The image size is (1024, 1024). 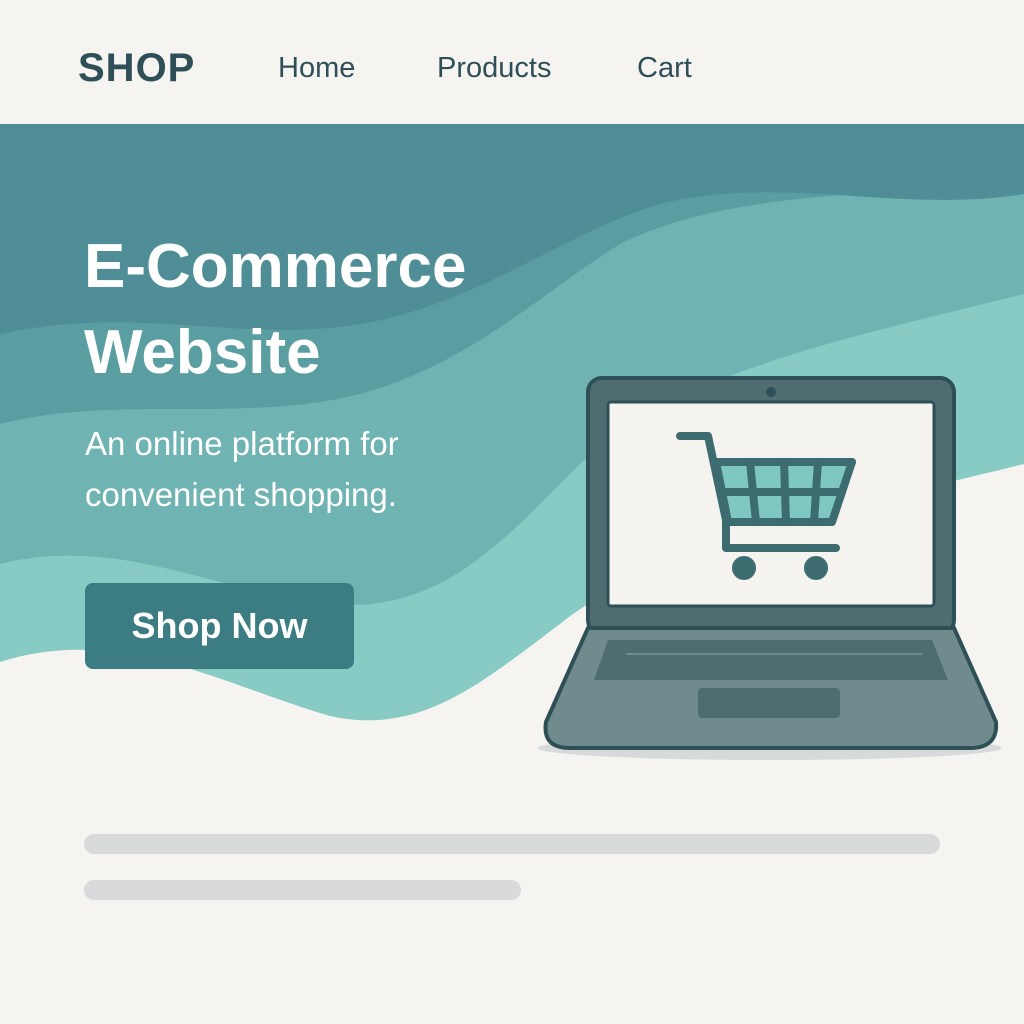 What do you see at coordinates (241, 494) in the screenshot?
I see `hero-subtitle-line-2: convenient shopping.` at bounding box center [241, 494].